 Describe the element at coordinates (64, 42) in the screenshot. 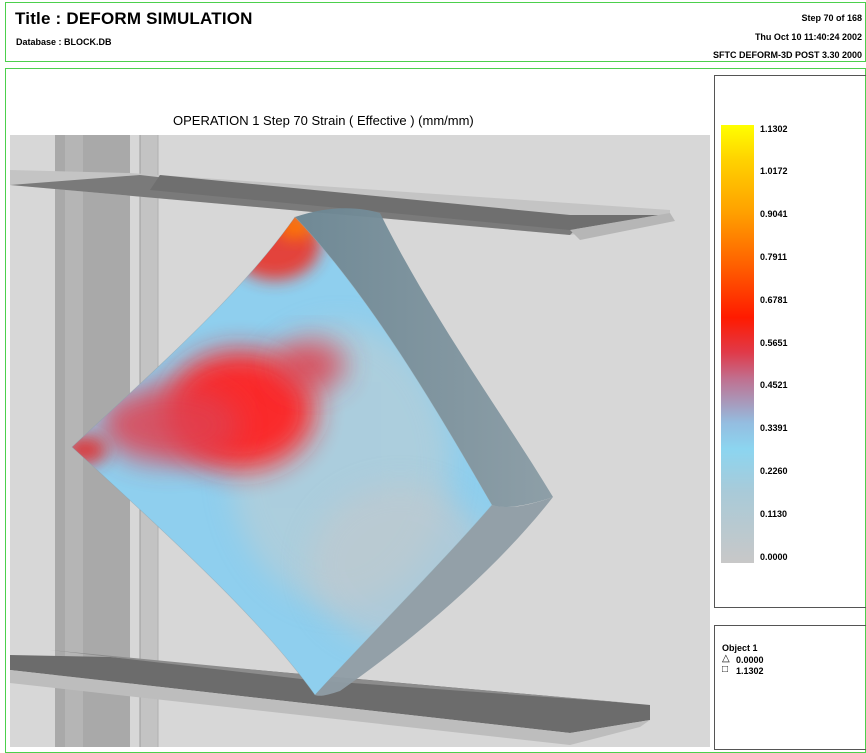

I see `database-label: Database : BLOCK.DB` at that location.